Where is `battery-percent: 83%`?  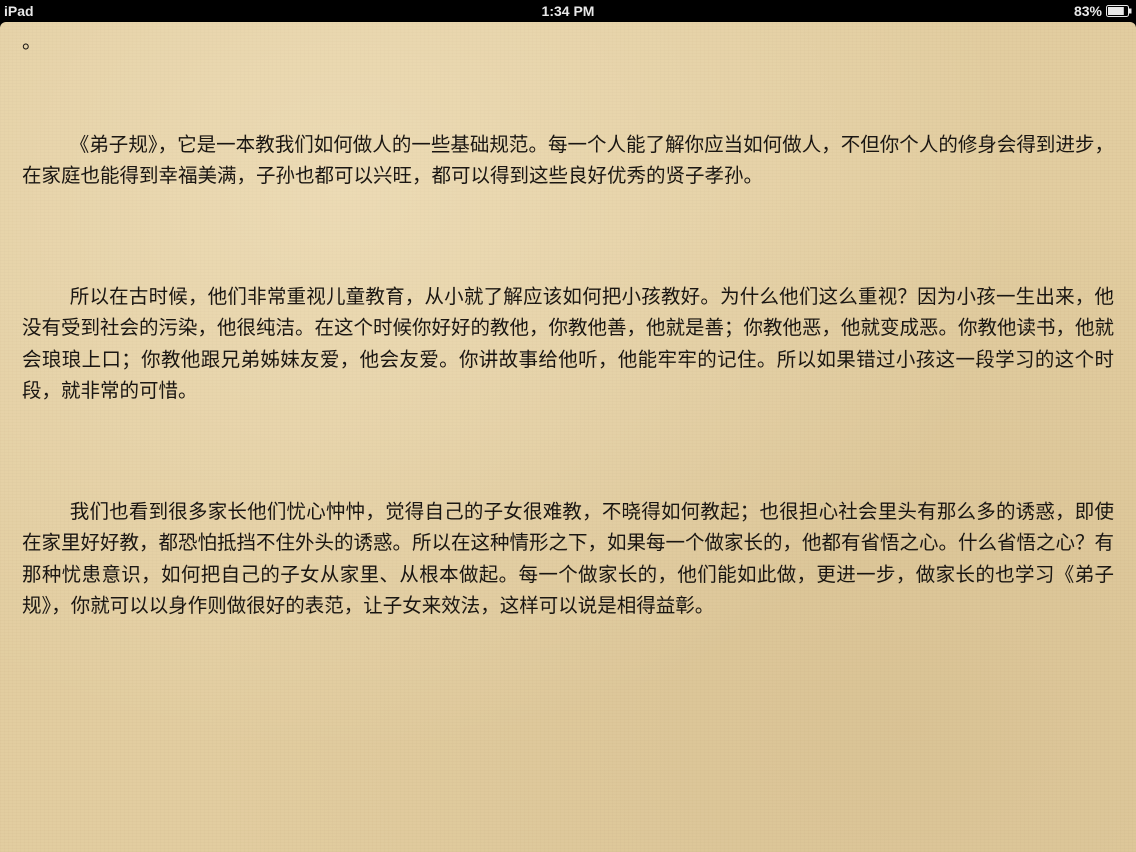
battery-percent: 83% is located at coordinates (1087, 11).